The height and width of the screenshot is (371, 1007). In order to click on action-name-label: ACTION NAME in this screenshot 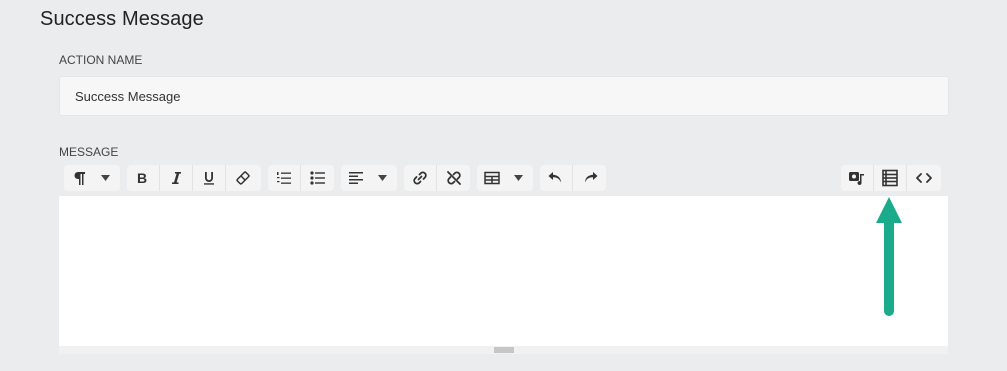, I will do `click(101, 60)`.